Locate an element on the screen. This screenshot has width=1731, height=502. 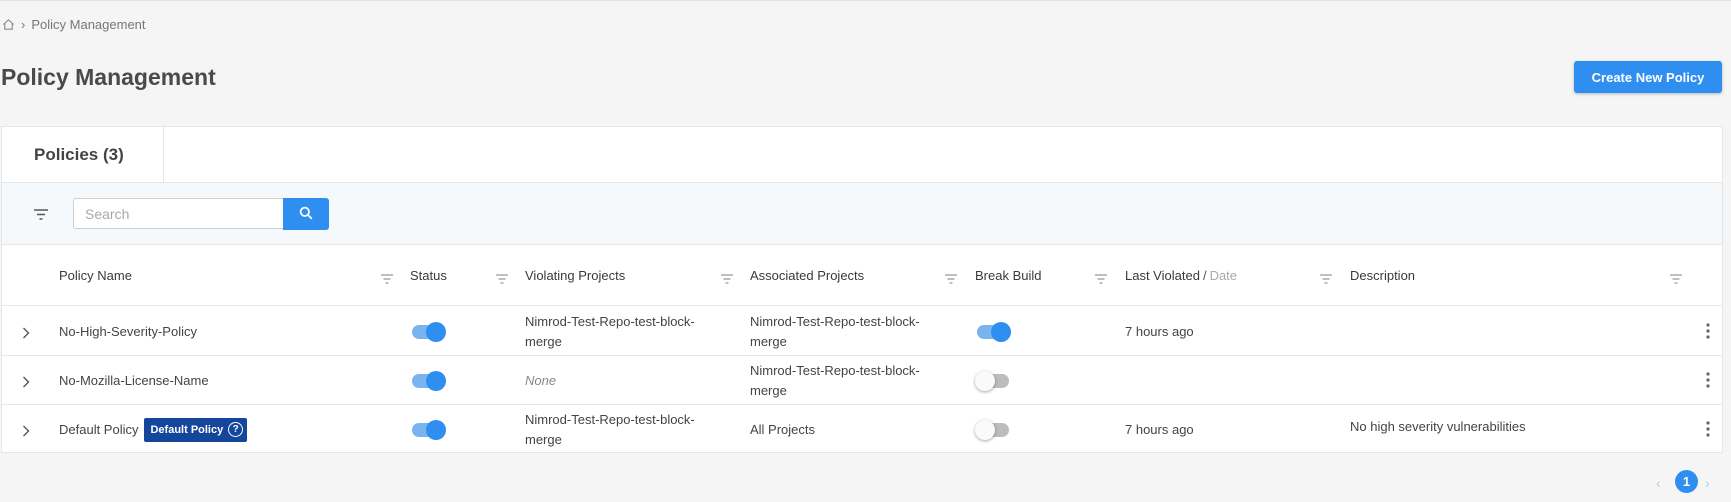
pagination-next: › is located at coordinates (1707, 483).